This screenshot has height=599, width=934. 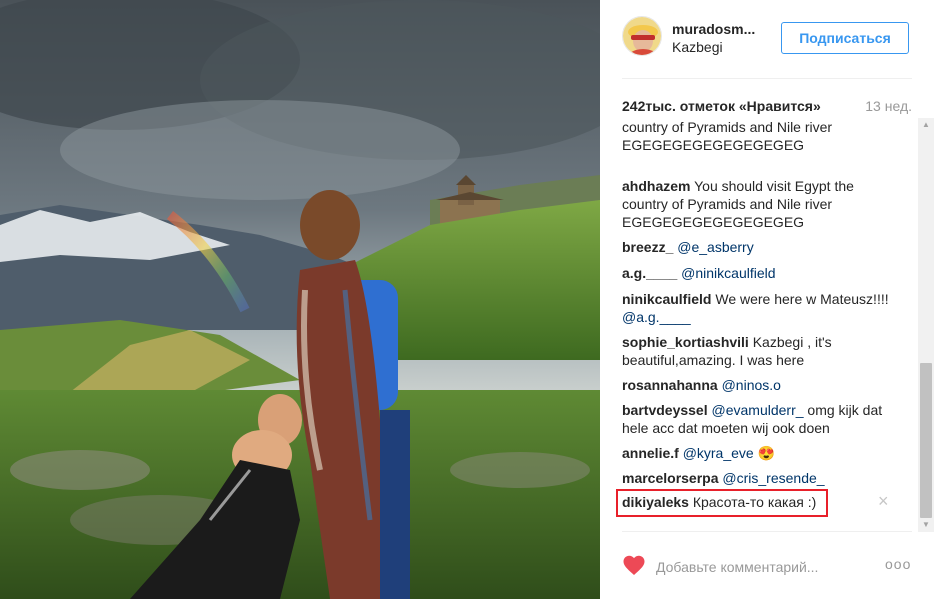 I want to click on comment-username: rosannahanna, so click(x=670, y=385).